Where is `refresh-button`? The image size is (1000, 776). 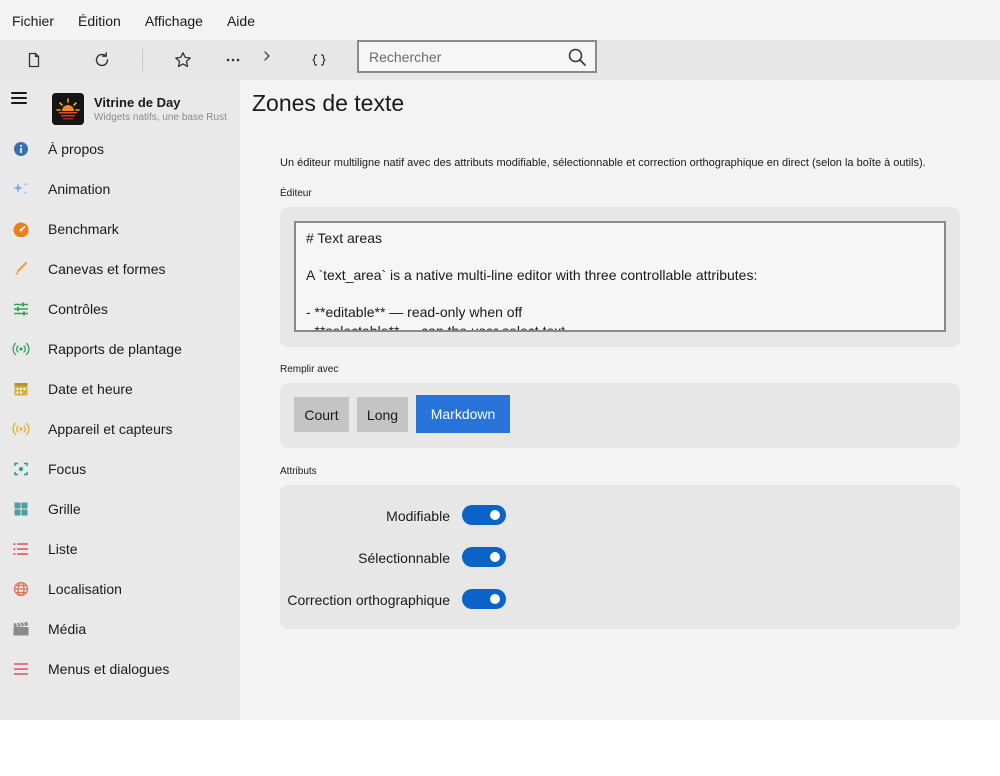
refresh-button is located at coordinates (102, 60).